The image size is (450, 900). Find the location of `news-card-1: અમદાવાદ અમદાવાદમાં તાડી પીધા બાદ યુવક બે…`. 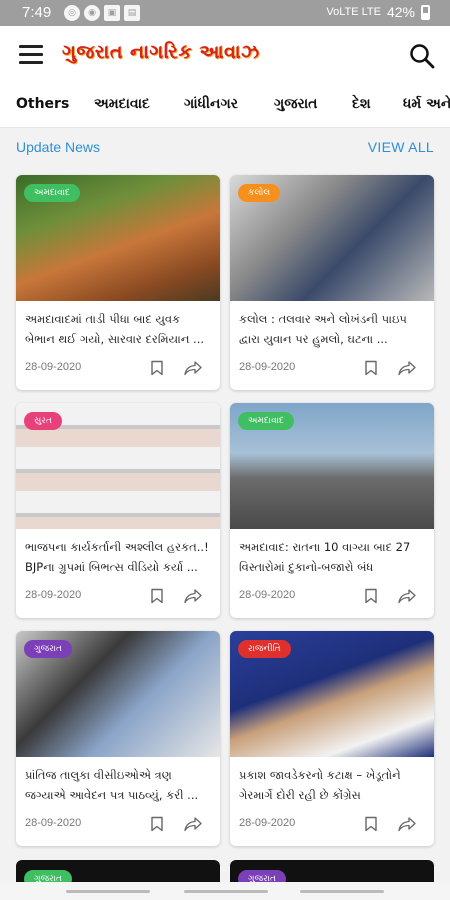

news-card-1: અમદાવાદ અમદાવાદમાં તાડી પીધા બાદ યુવક બે… is located at coordinates (118, 282).